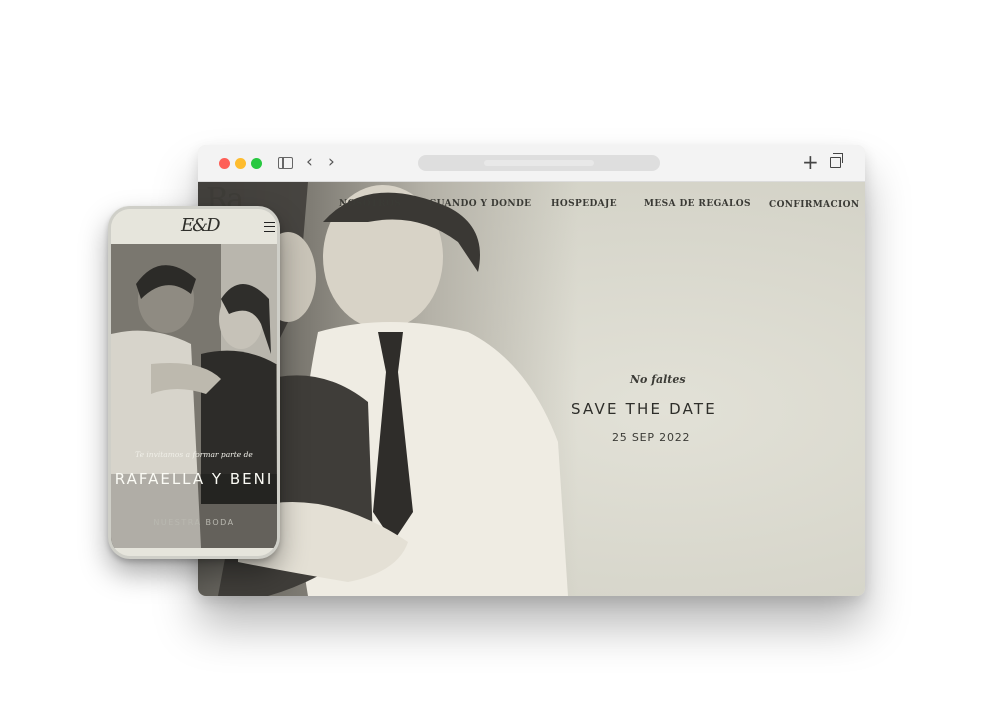 The image size is (1000, 722). What do you see at coordinates (814, 205) in the screenshot?
I see `nav-confirmacion: CONFIRMACION` at bounding box center [814, 205].